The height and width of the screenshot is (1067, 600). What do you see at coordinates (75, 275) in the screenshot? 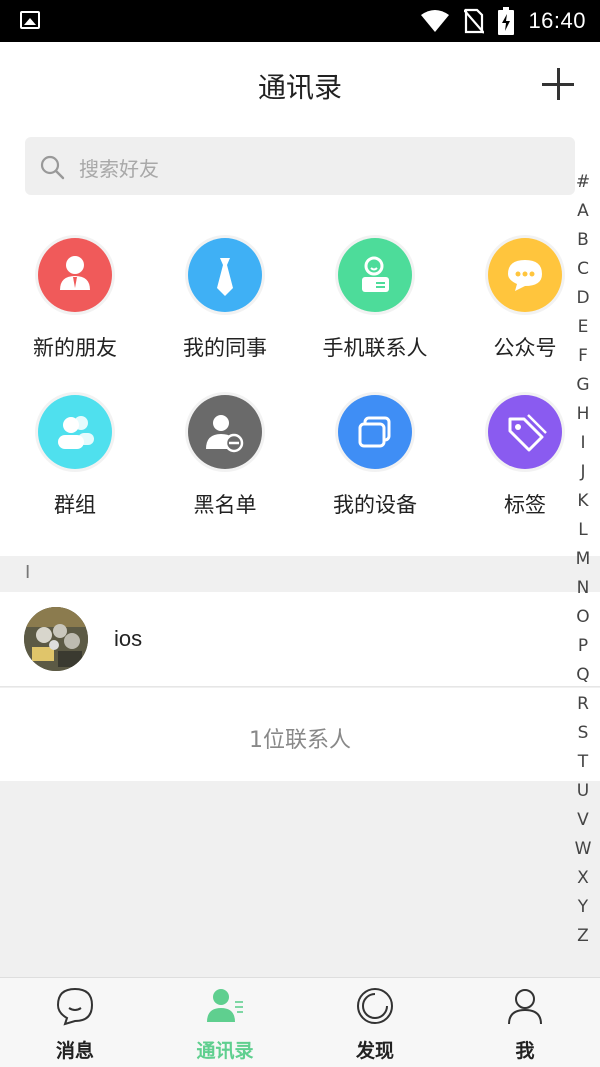
I see `new-friend-icon` at bounding box center [75, 275].